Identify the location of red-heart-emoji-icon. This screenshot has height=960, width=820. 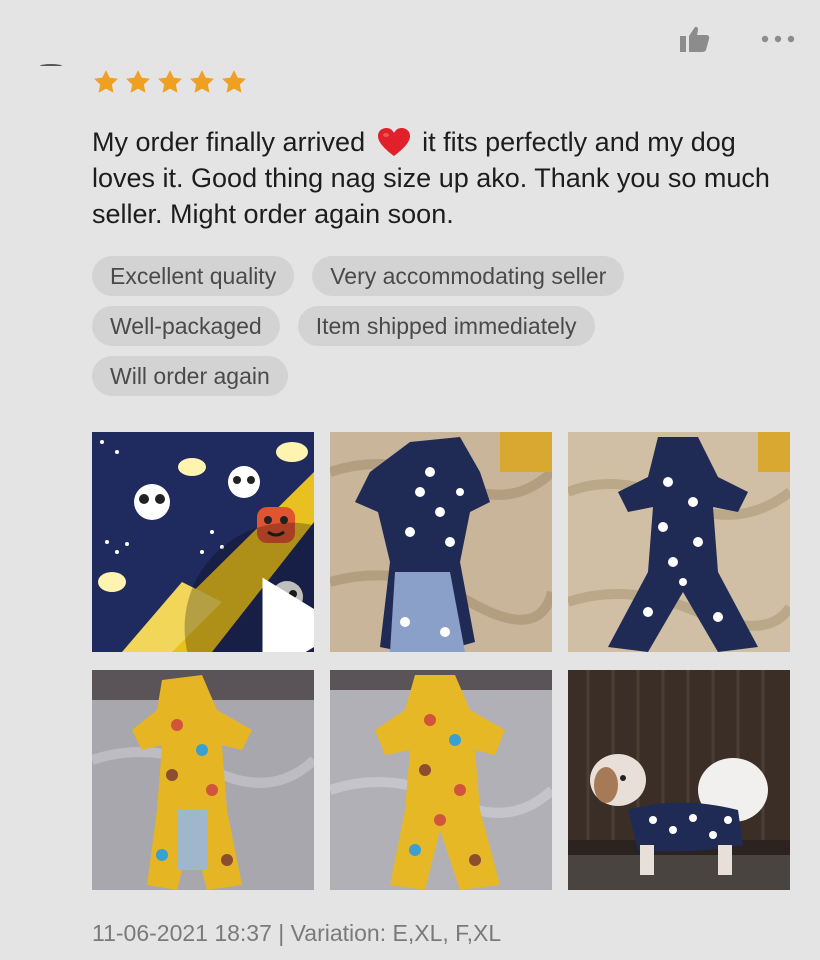
(393, 142).